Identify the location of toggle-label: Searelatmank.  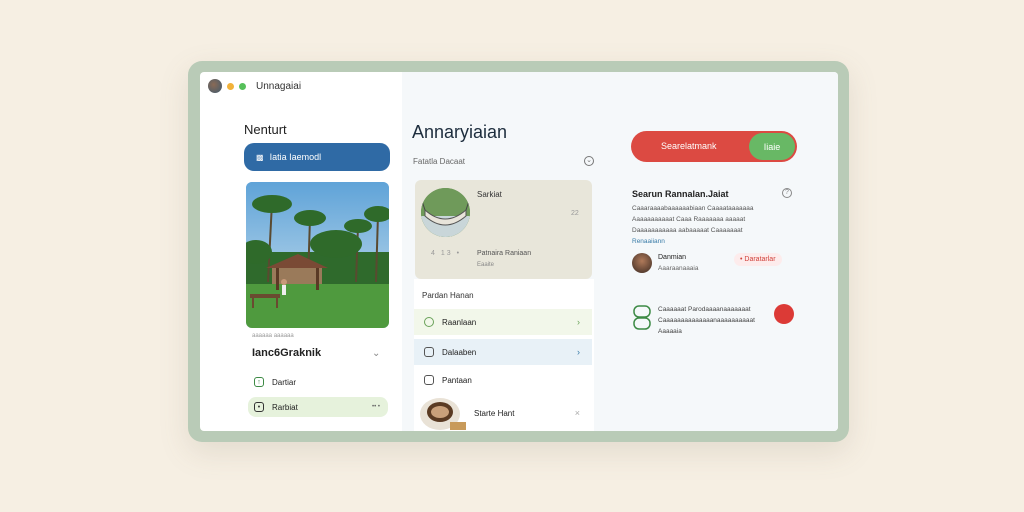
(689, 146).